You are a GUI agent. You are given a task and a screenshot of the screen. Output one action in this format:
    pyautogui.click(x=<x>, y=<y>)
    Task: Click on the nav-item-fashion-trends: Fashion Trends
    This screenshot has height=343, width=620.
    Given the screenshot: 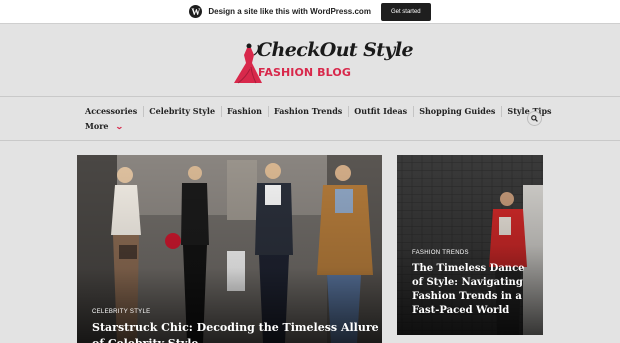 What is the action you would take?
    pyautogui.click(x=309, y=111)
    